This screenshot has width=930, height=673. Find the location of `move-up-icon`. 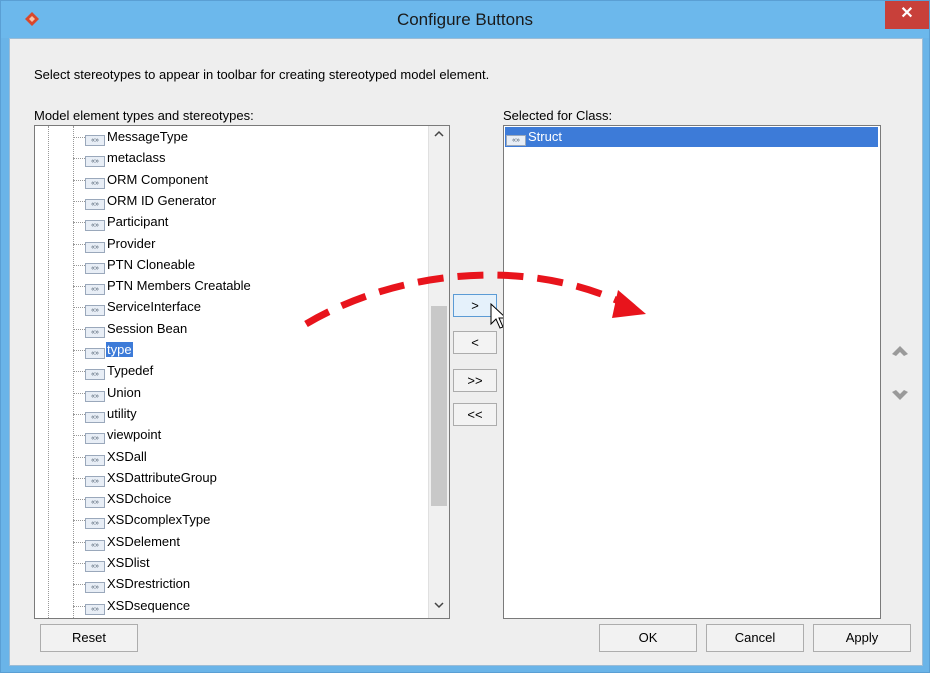

move-up-icon is located at coordinates (900, 351).